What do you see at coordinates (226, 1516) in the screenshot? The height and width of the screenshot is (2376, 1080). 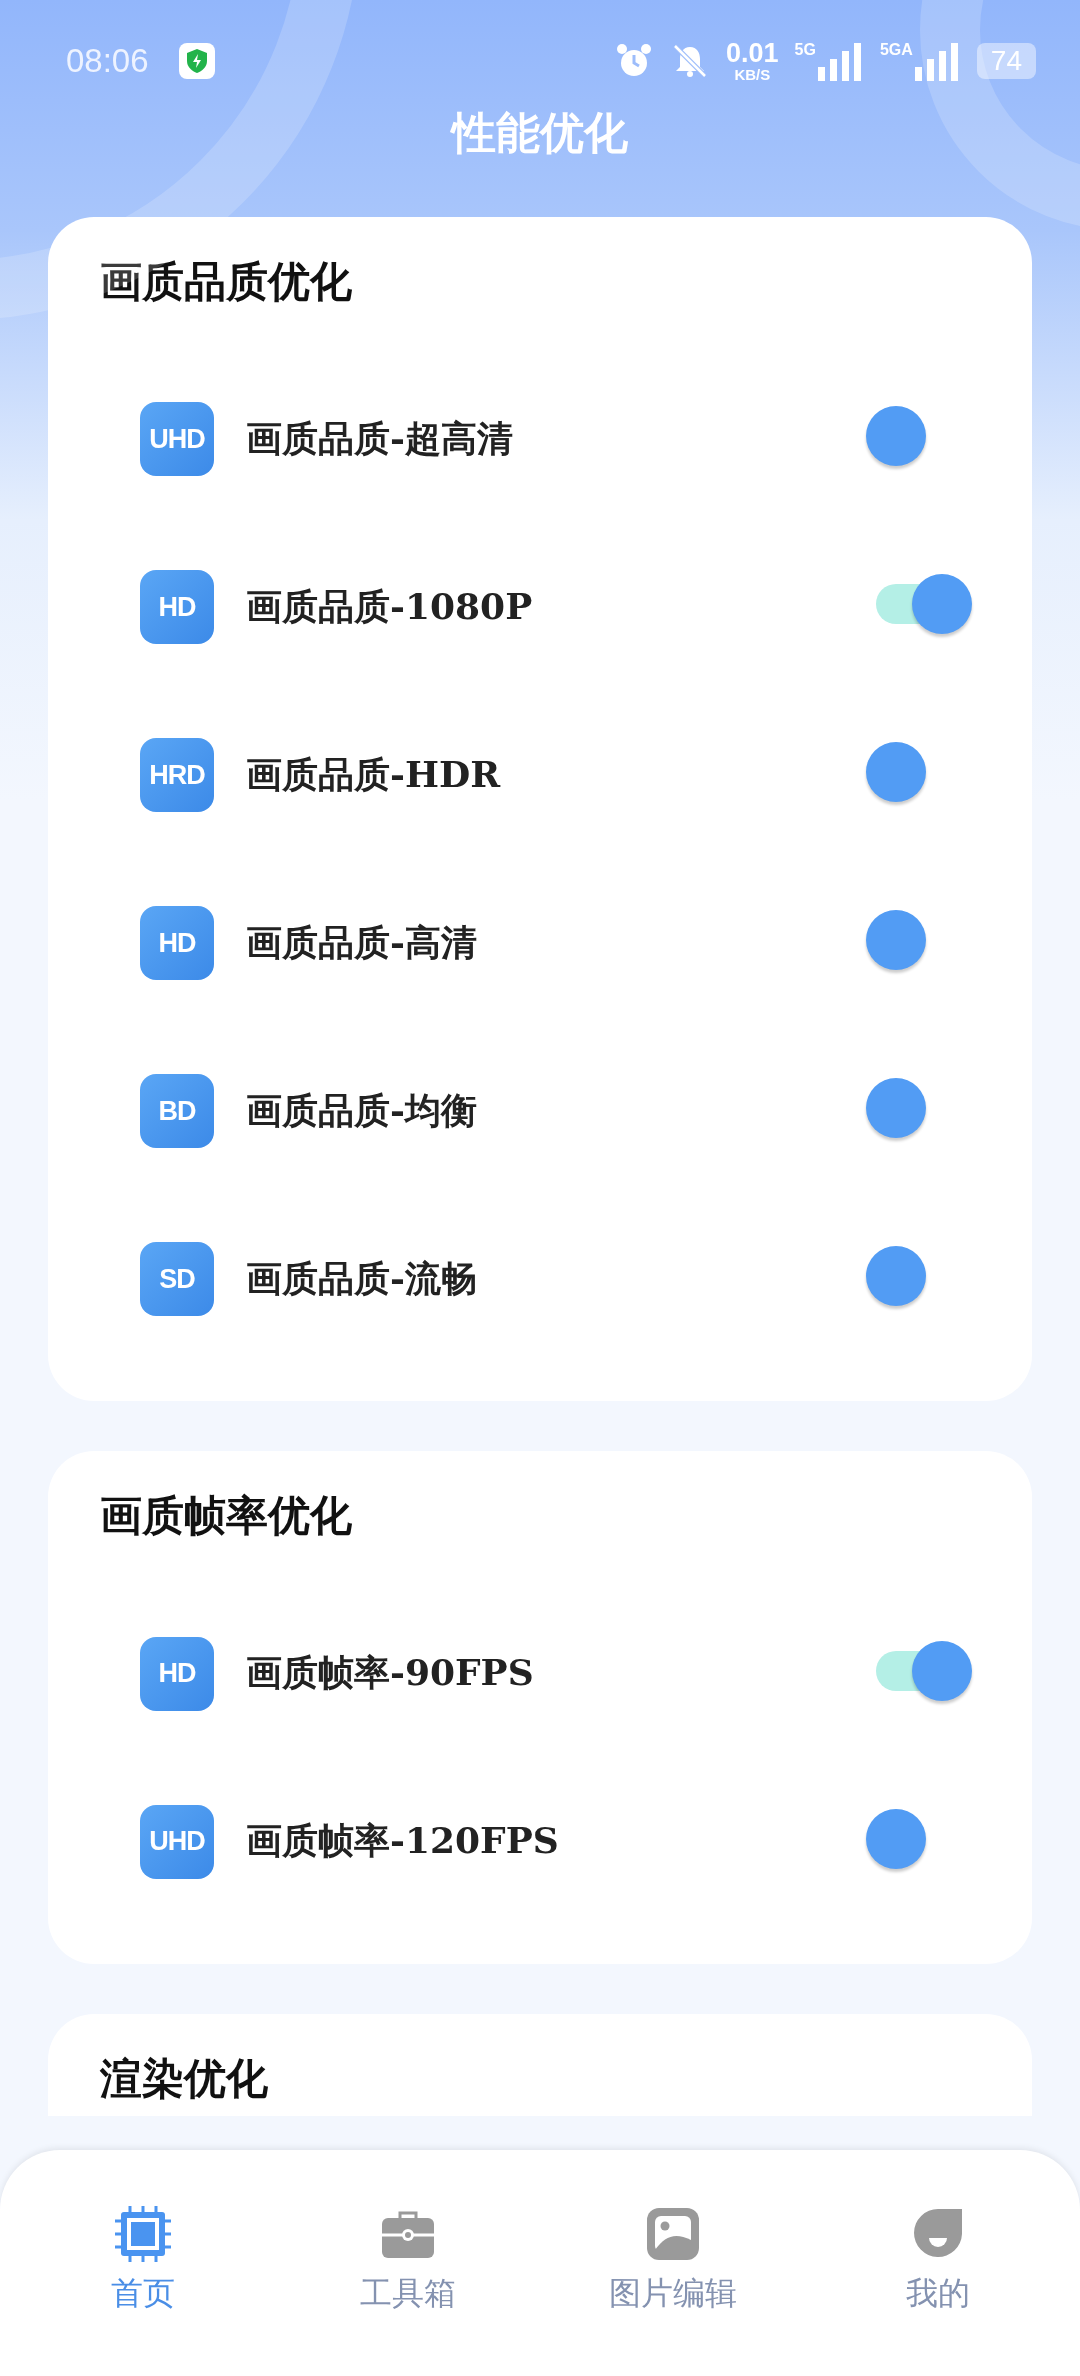 I see `section-title: 画质帧率优化` at bounding box center [226, 1516].